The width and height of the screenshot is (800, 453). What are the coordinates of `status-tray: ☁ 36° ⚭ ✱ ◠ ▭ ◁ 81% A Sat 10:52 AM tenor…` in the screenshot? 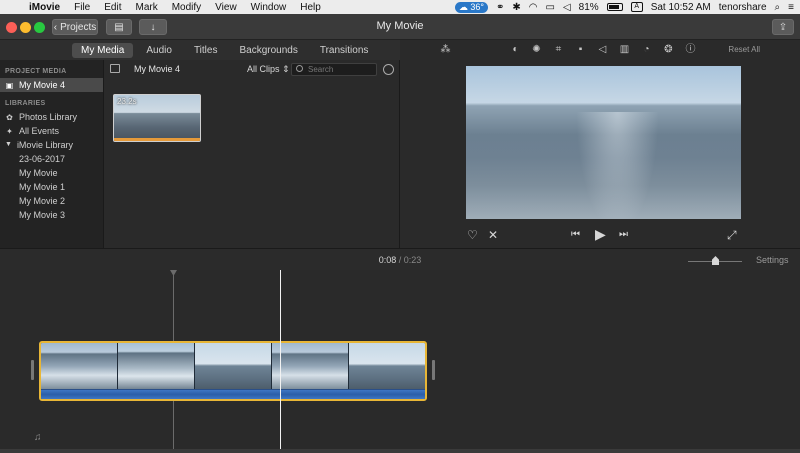 It's located at (627, 7).